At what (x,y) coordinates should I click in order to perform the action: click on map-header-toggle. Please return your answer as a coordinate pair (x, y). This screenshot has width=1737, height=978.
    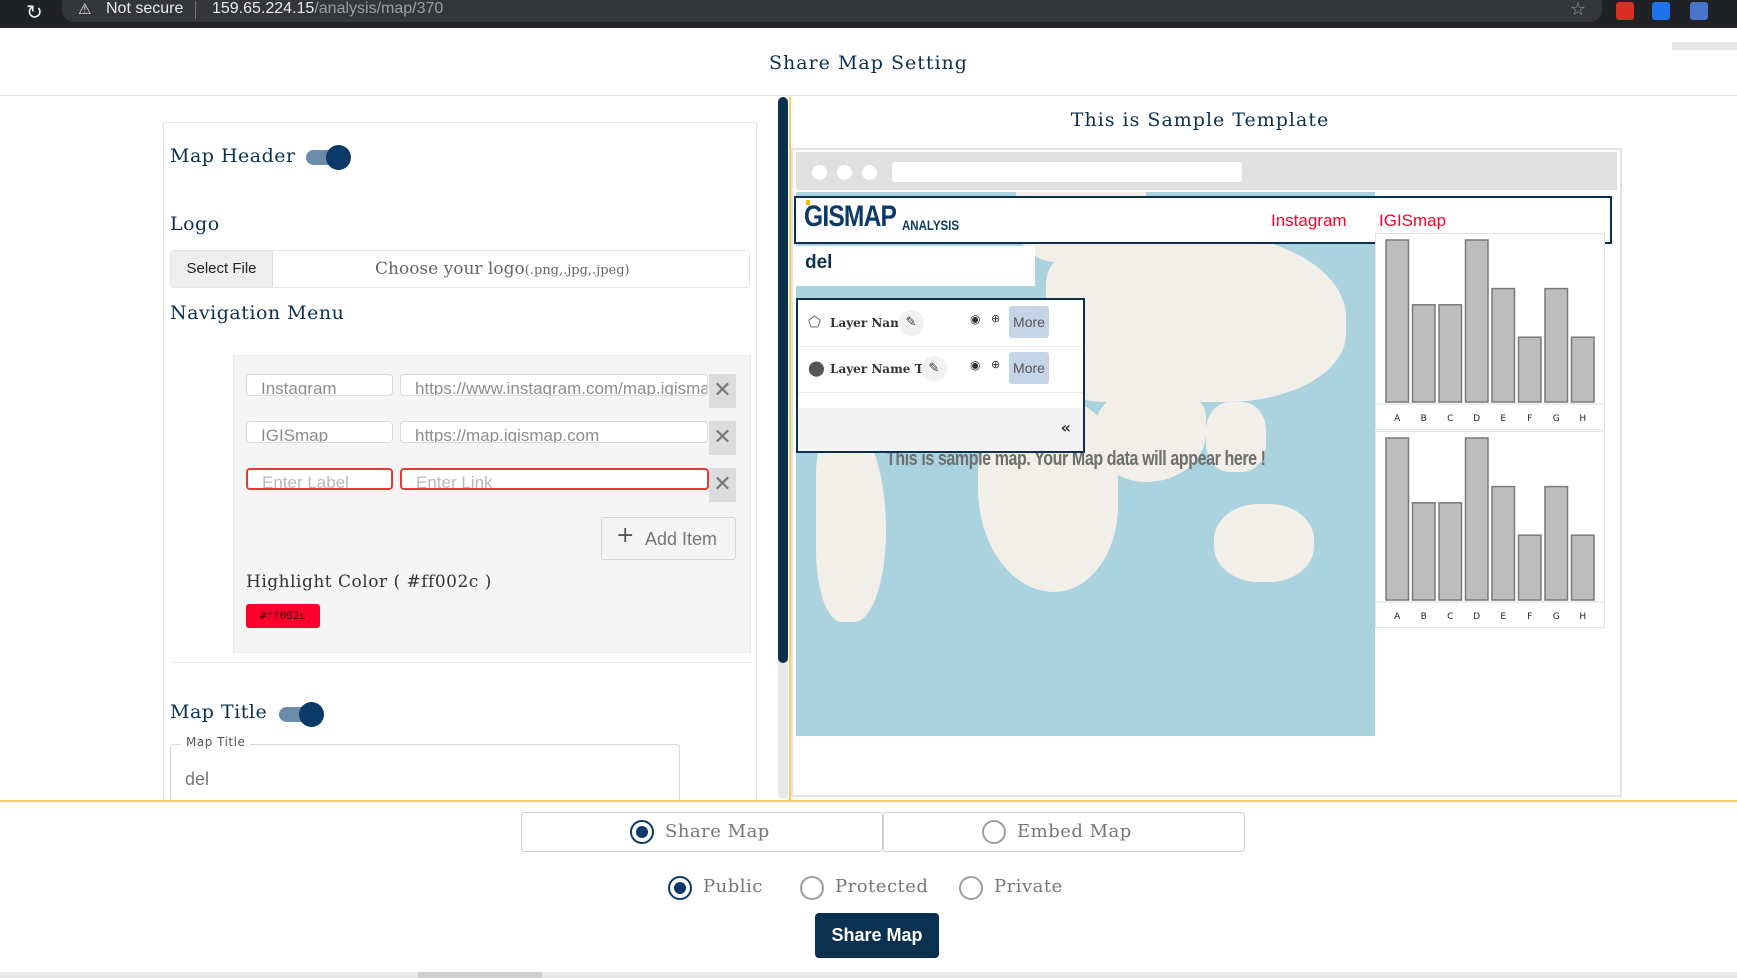
    Looking at the image, I should click on (329, 157).